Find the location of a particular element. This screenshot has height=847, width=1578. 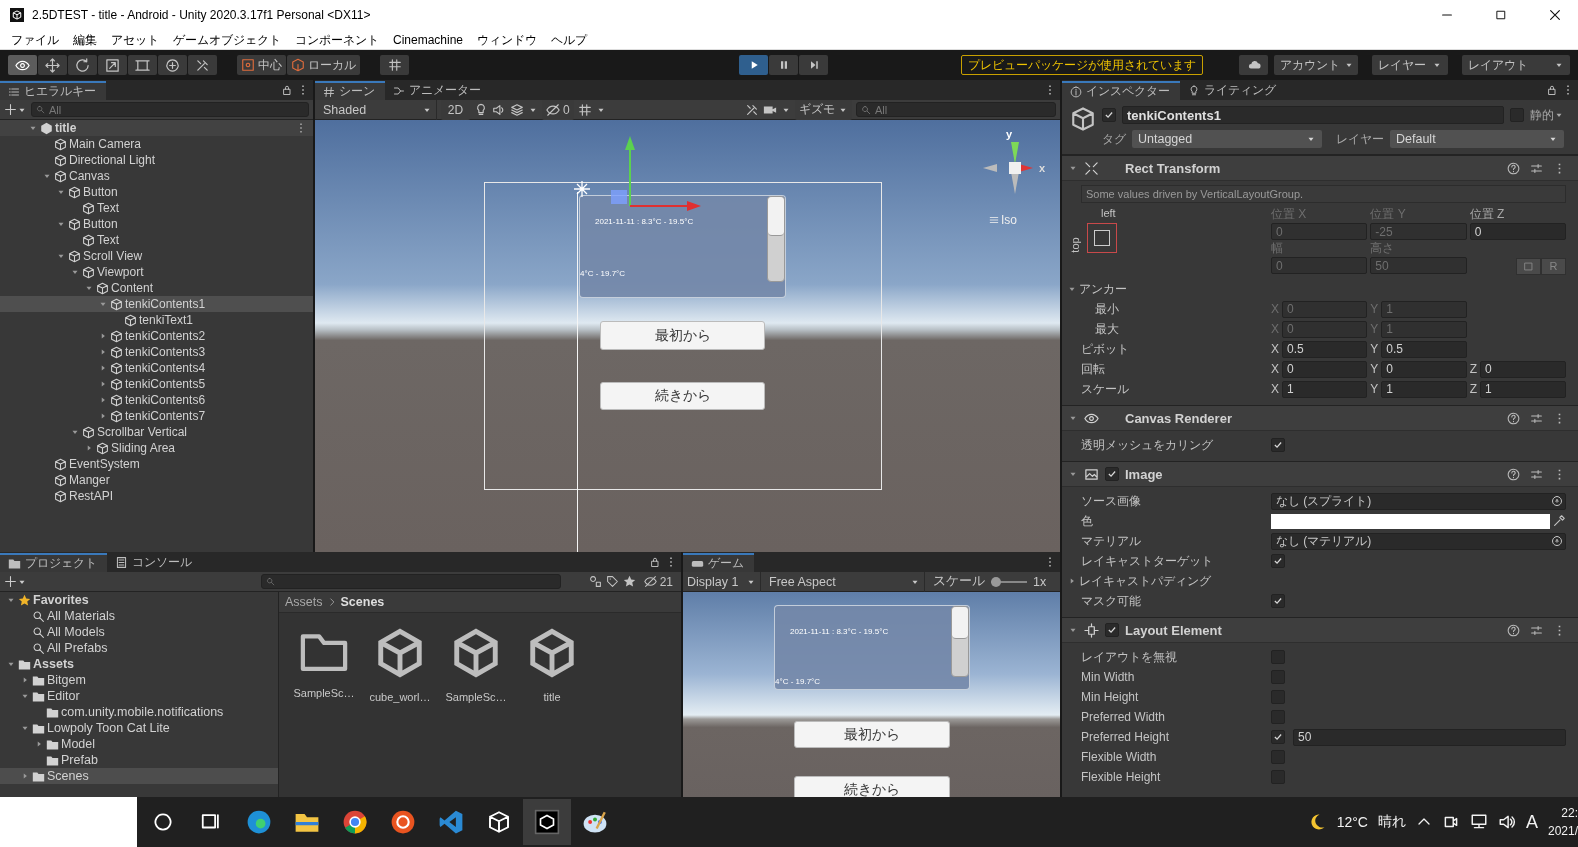

hierarchy-item: tenkiContents5 is located at coordinates (156, 384).